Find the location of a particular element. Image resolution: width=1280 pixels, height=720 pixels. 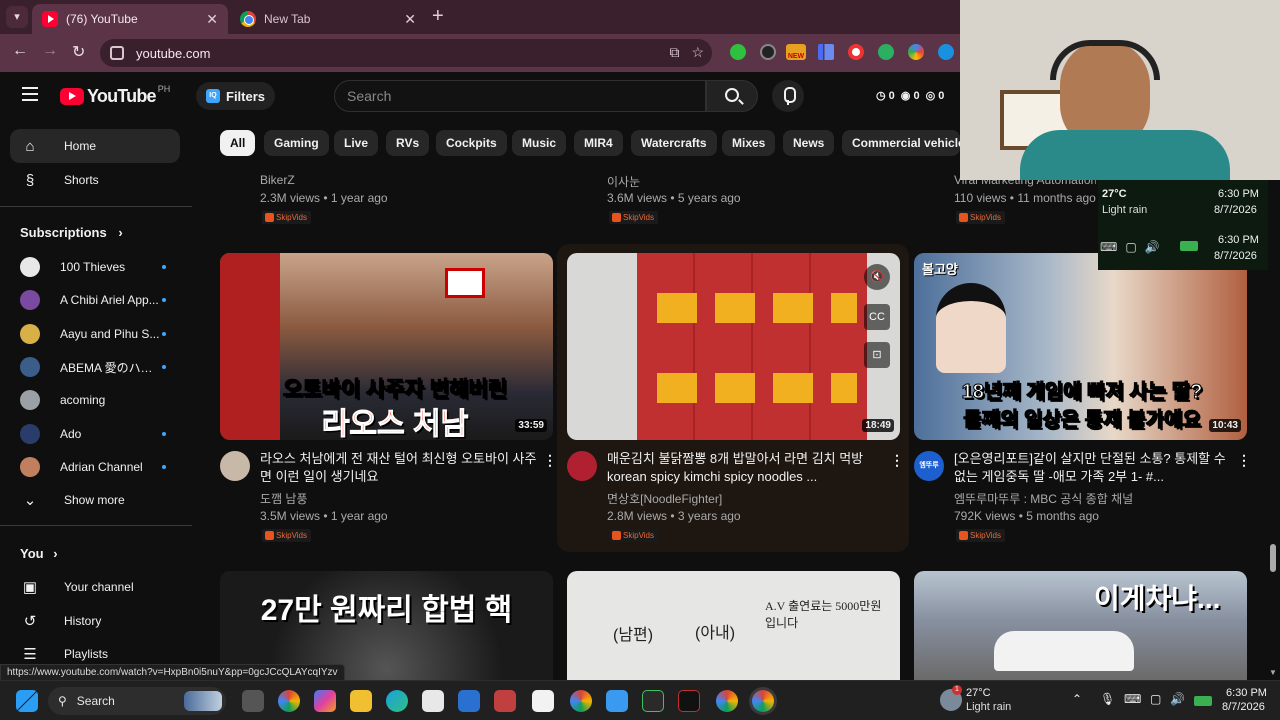

extension-new-icon: NEW is located at coordinates (796, 52).